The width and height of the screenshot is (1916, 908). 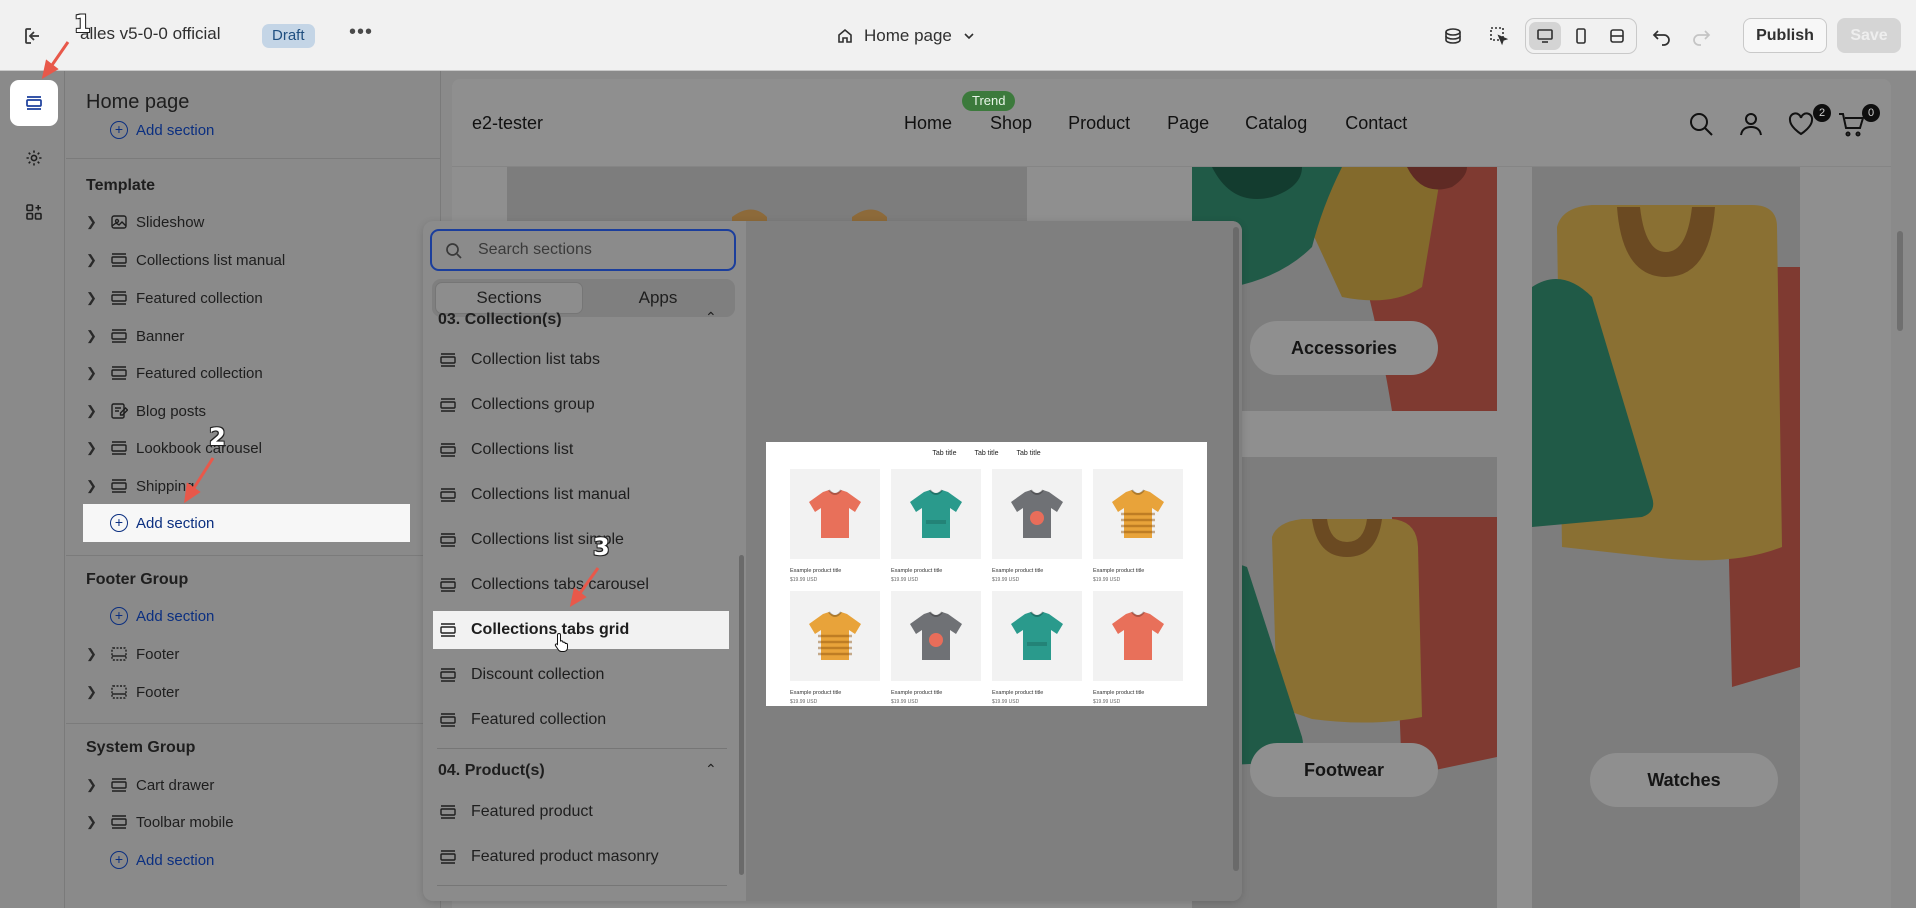 What do you see at coordinates (231, 222) in the screenshot?
I see `sidebar-item-slideshow: ❯ Slideshow` at bounding box center [231, 222].